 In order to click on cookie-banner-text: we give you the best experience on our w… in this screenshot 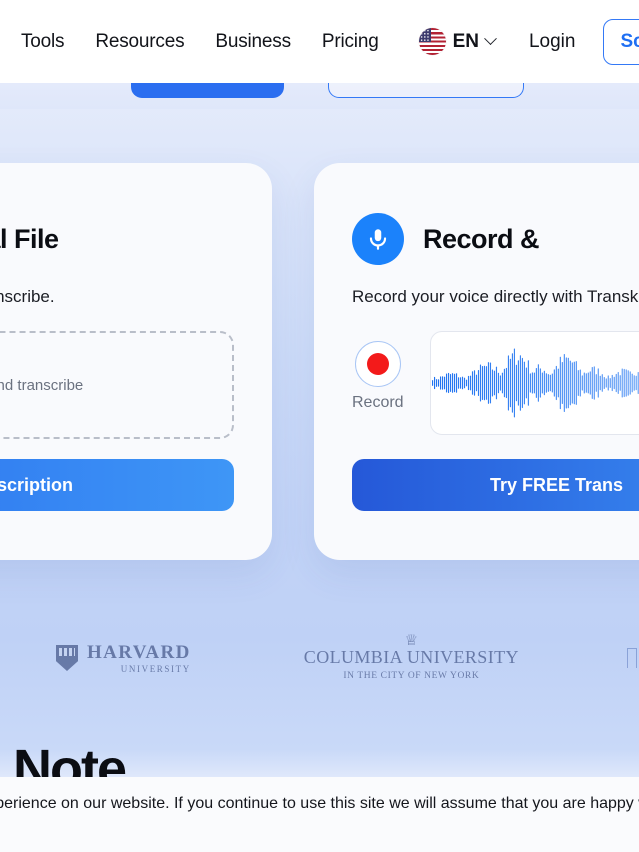, I will do `click(319, 803)`.